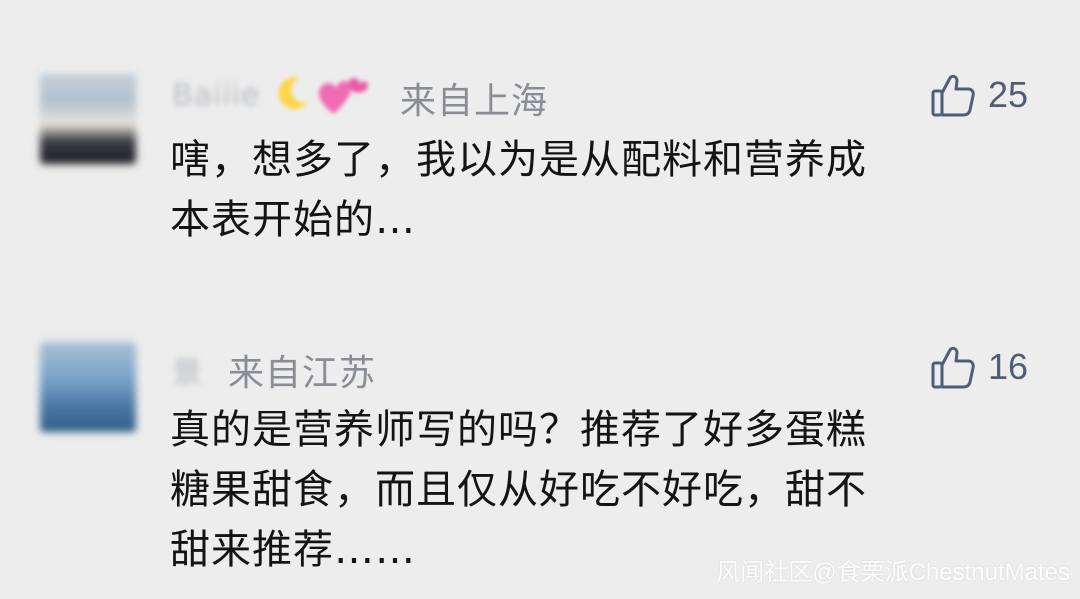  Describe the element at coordinates (216, 95) in the screenshot. I see `author-name: Baiiie` at that location.